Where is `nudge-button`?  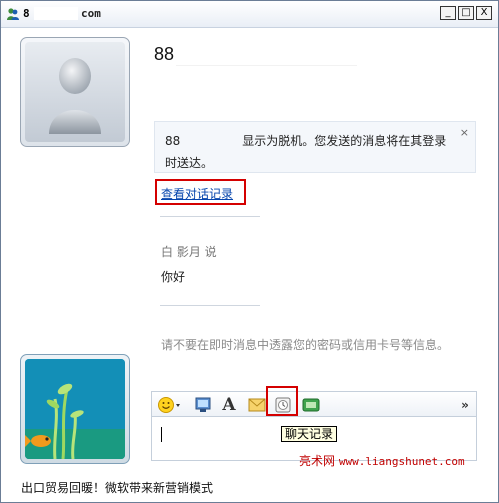
nudge-button is located at coordinates (257, 405).